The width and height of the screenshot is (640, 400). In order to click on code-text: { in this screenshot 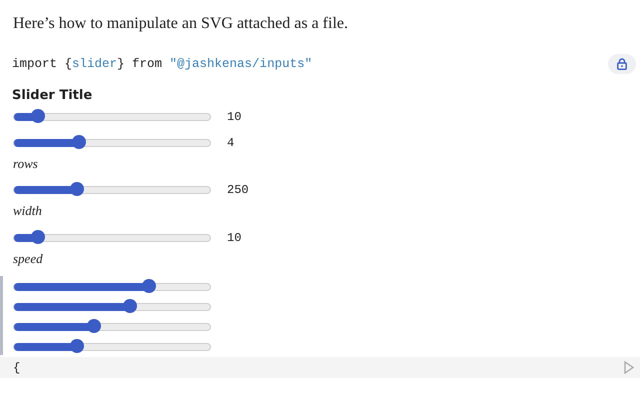, I will do `click(16, 367)`.